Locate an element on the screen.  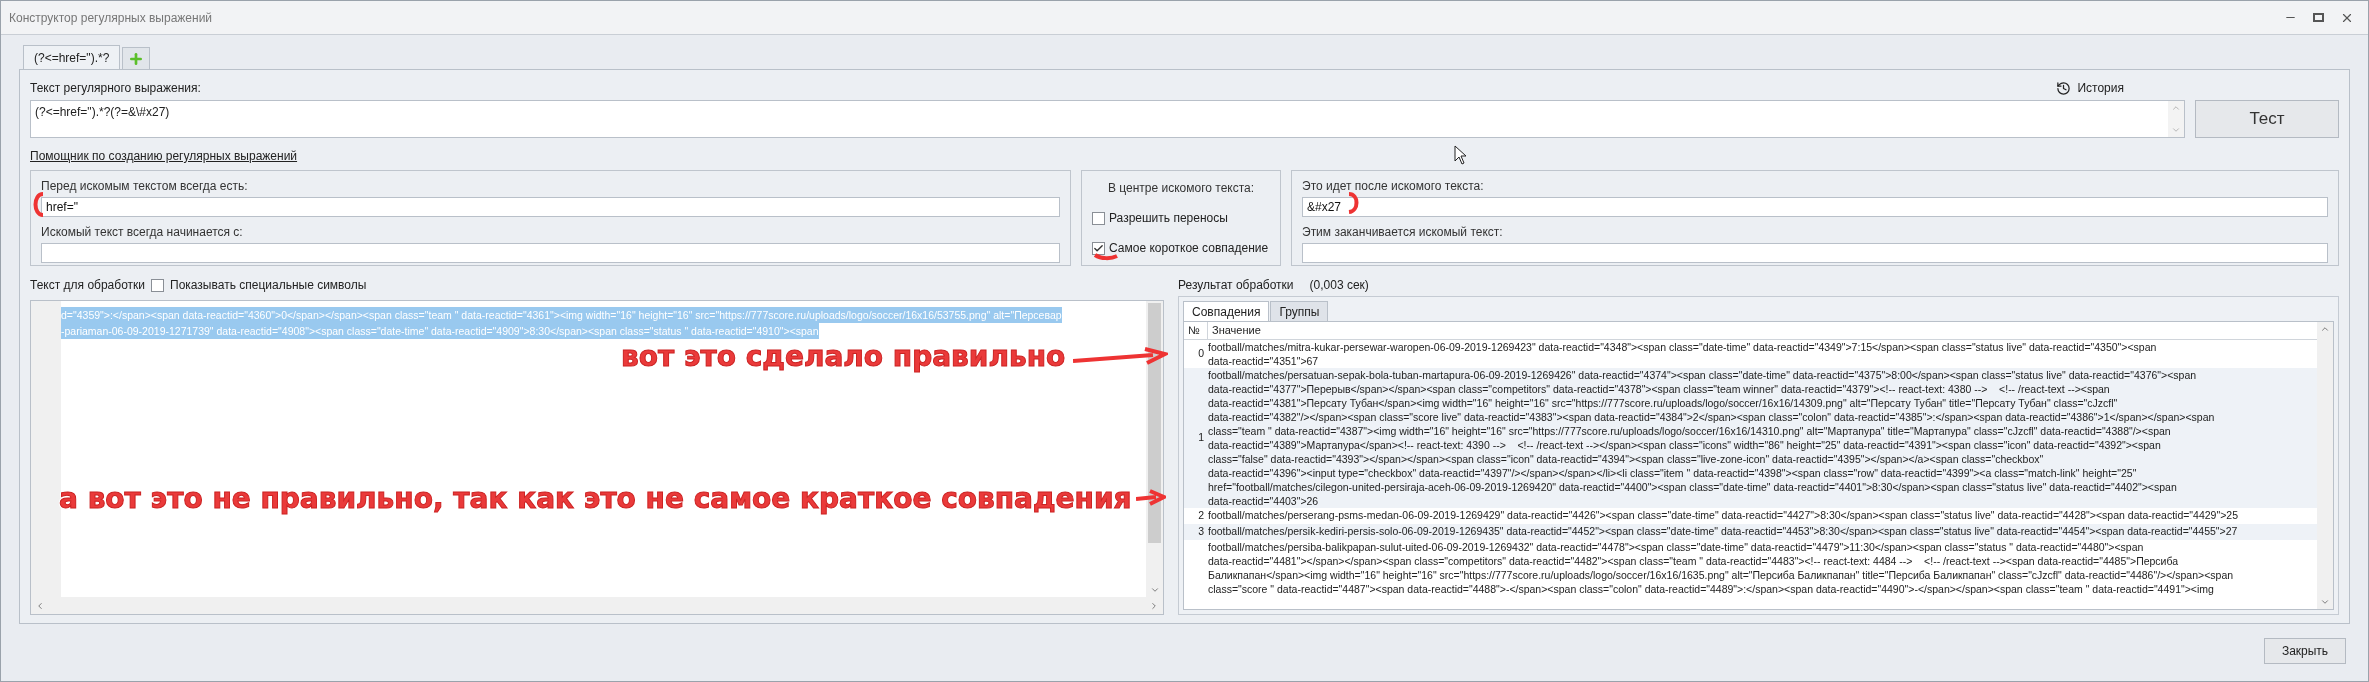
column-header: № is located at coordinates (1196, 330).